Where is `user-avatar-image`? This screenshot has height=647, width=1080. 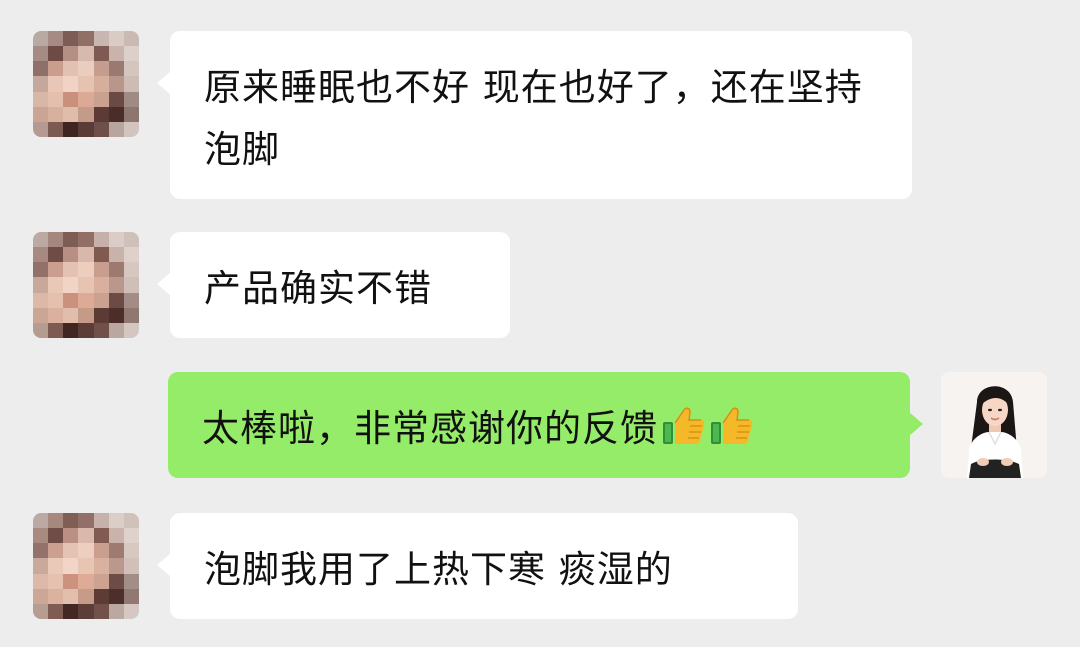
user-avatar-image is located at coordinates (994, 425).